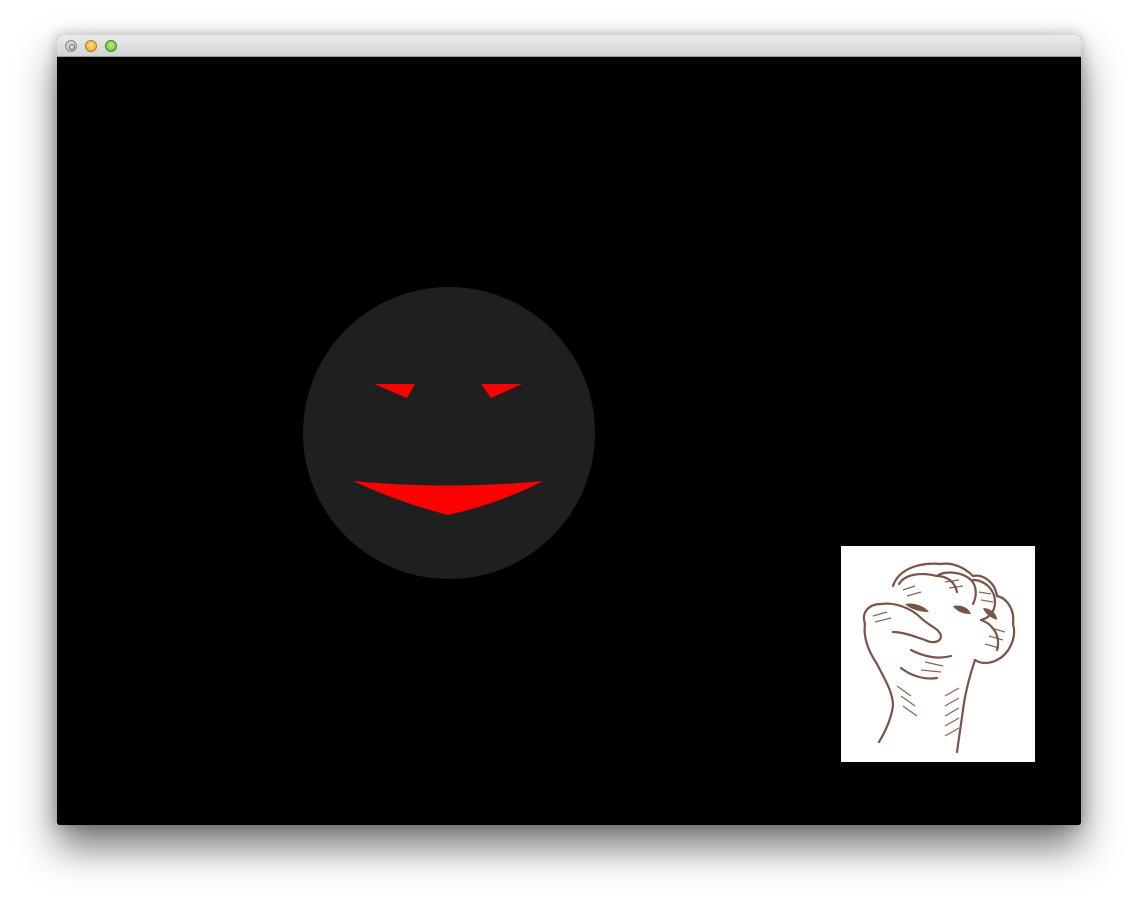 This screenshot has height=904, width=1138. I want to click on minimize-window-button, so click(91, 46).